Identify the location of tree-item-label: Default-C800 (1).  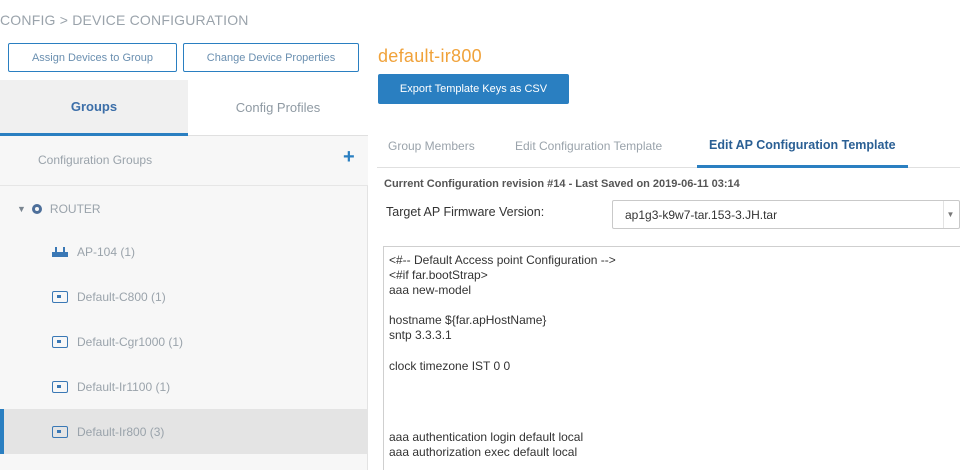
(121, 296).